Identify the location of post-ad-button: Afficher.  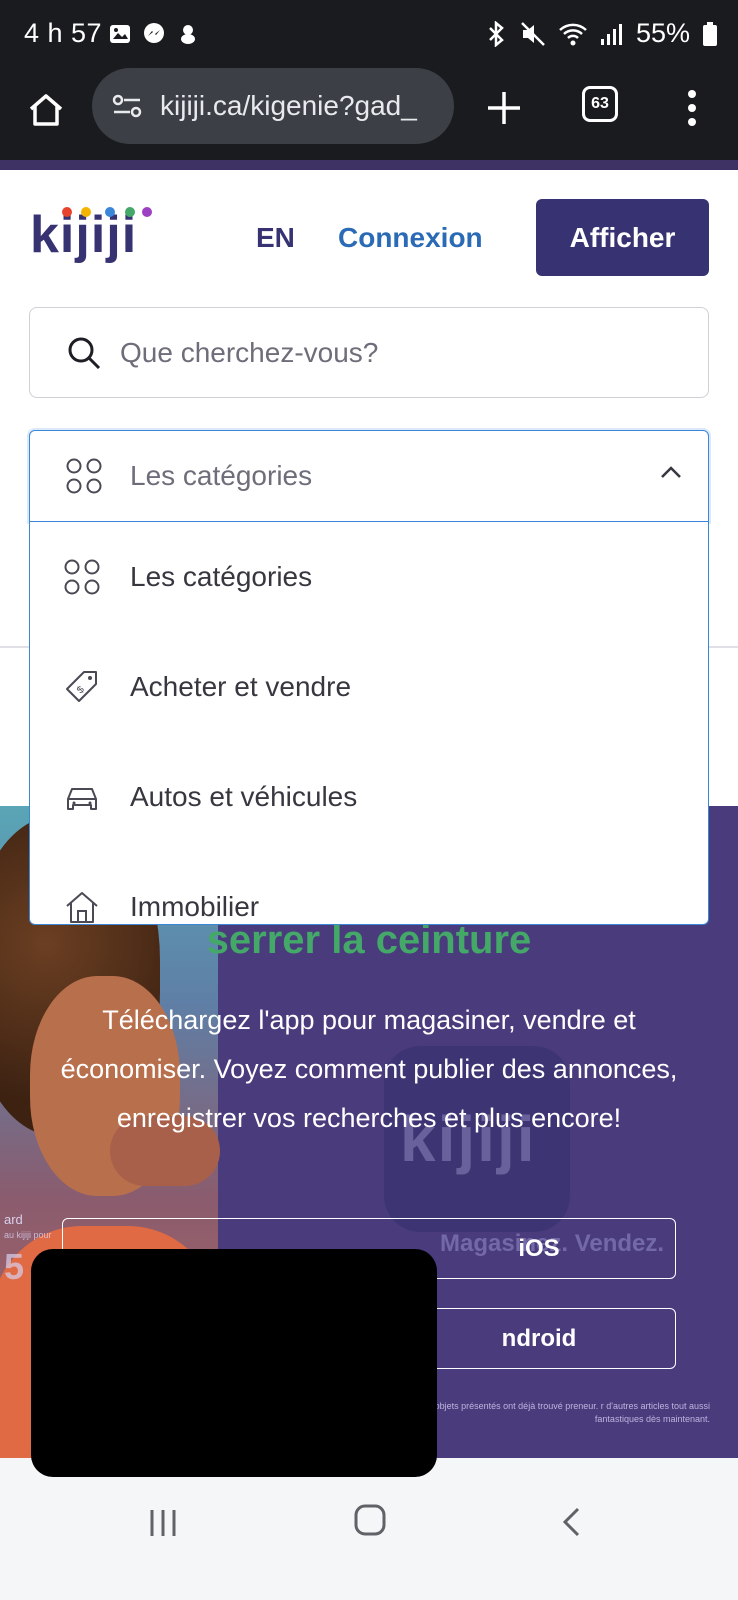
(622, 237).